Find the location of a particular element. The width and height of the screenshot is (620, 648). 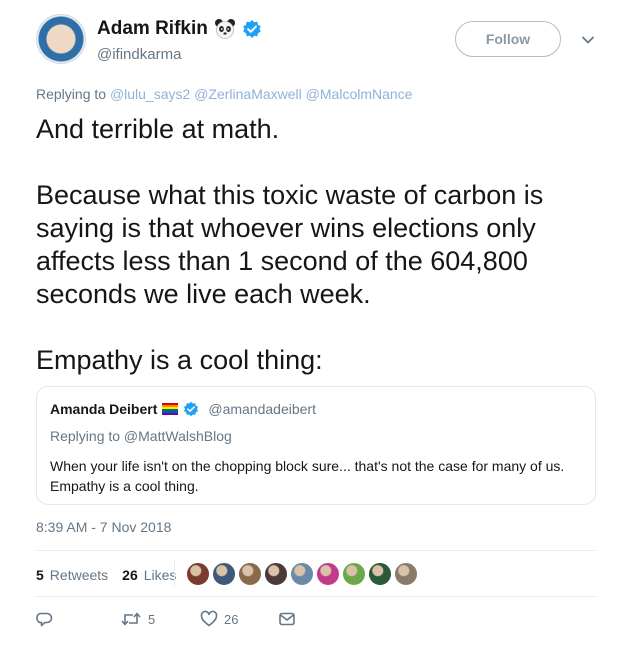

liker-avatars is located at coordinates (302, 574).